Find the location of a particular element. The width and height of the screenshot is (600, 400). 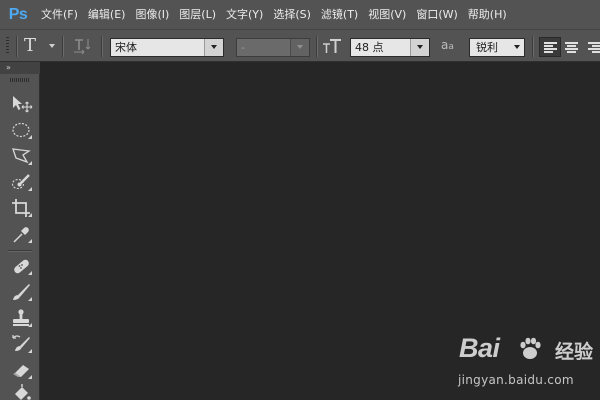

antialias-select: 锐利 is located at coordinates (497, 47).